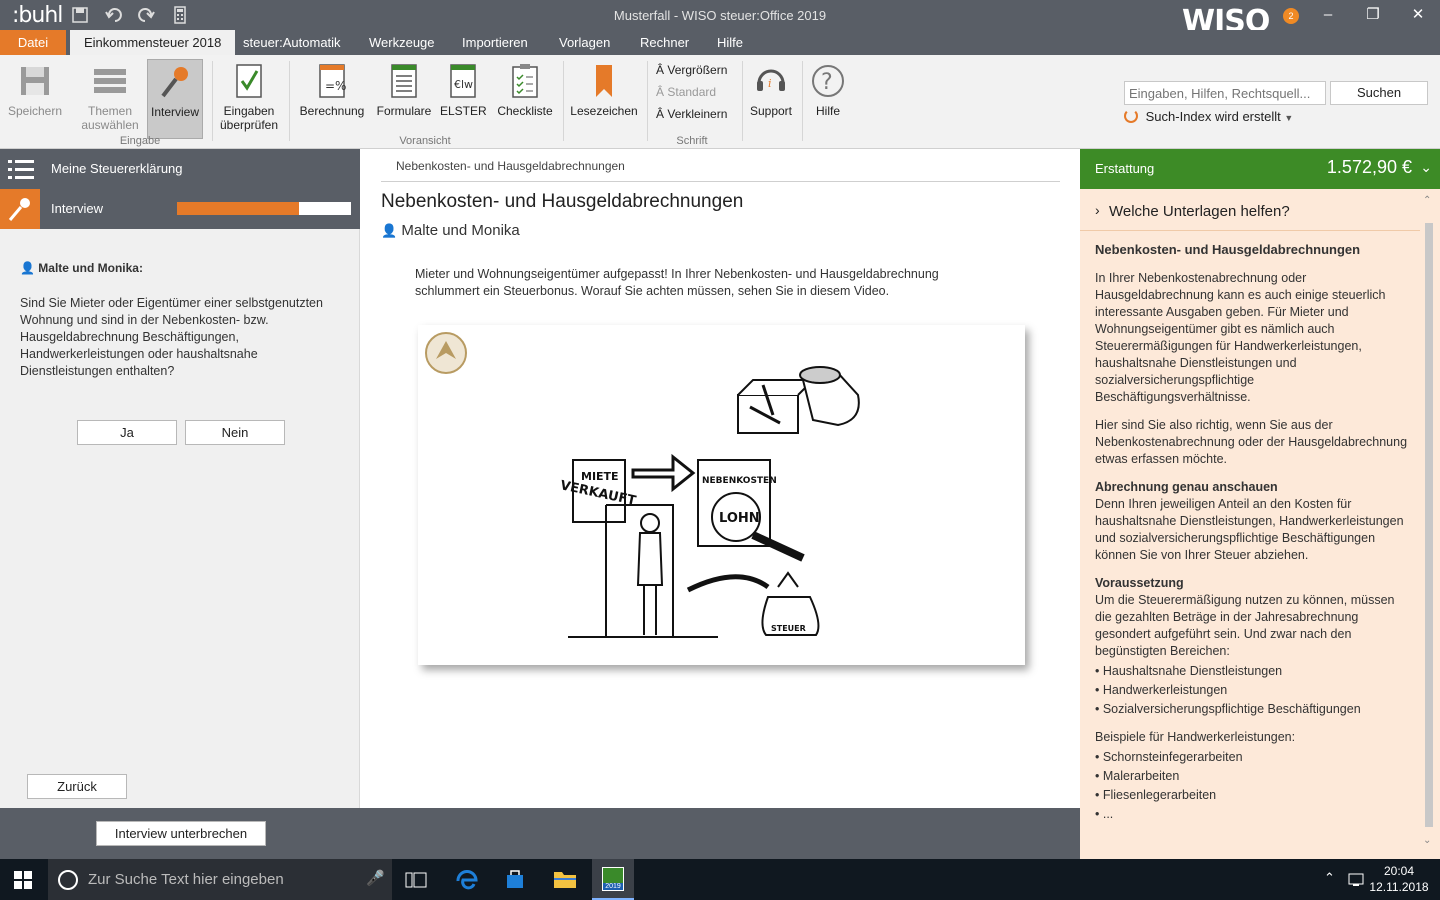 The height and width of the screenshot is (900, 1440). What do you see at coordinates (1328, 15) in the screenshot?
I see `minimize-icon: –` at bounding box center [1328, 15].